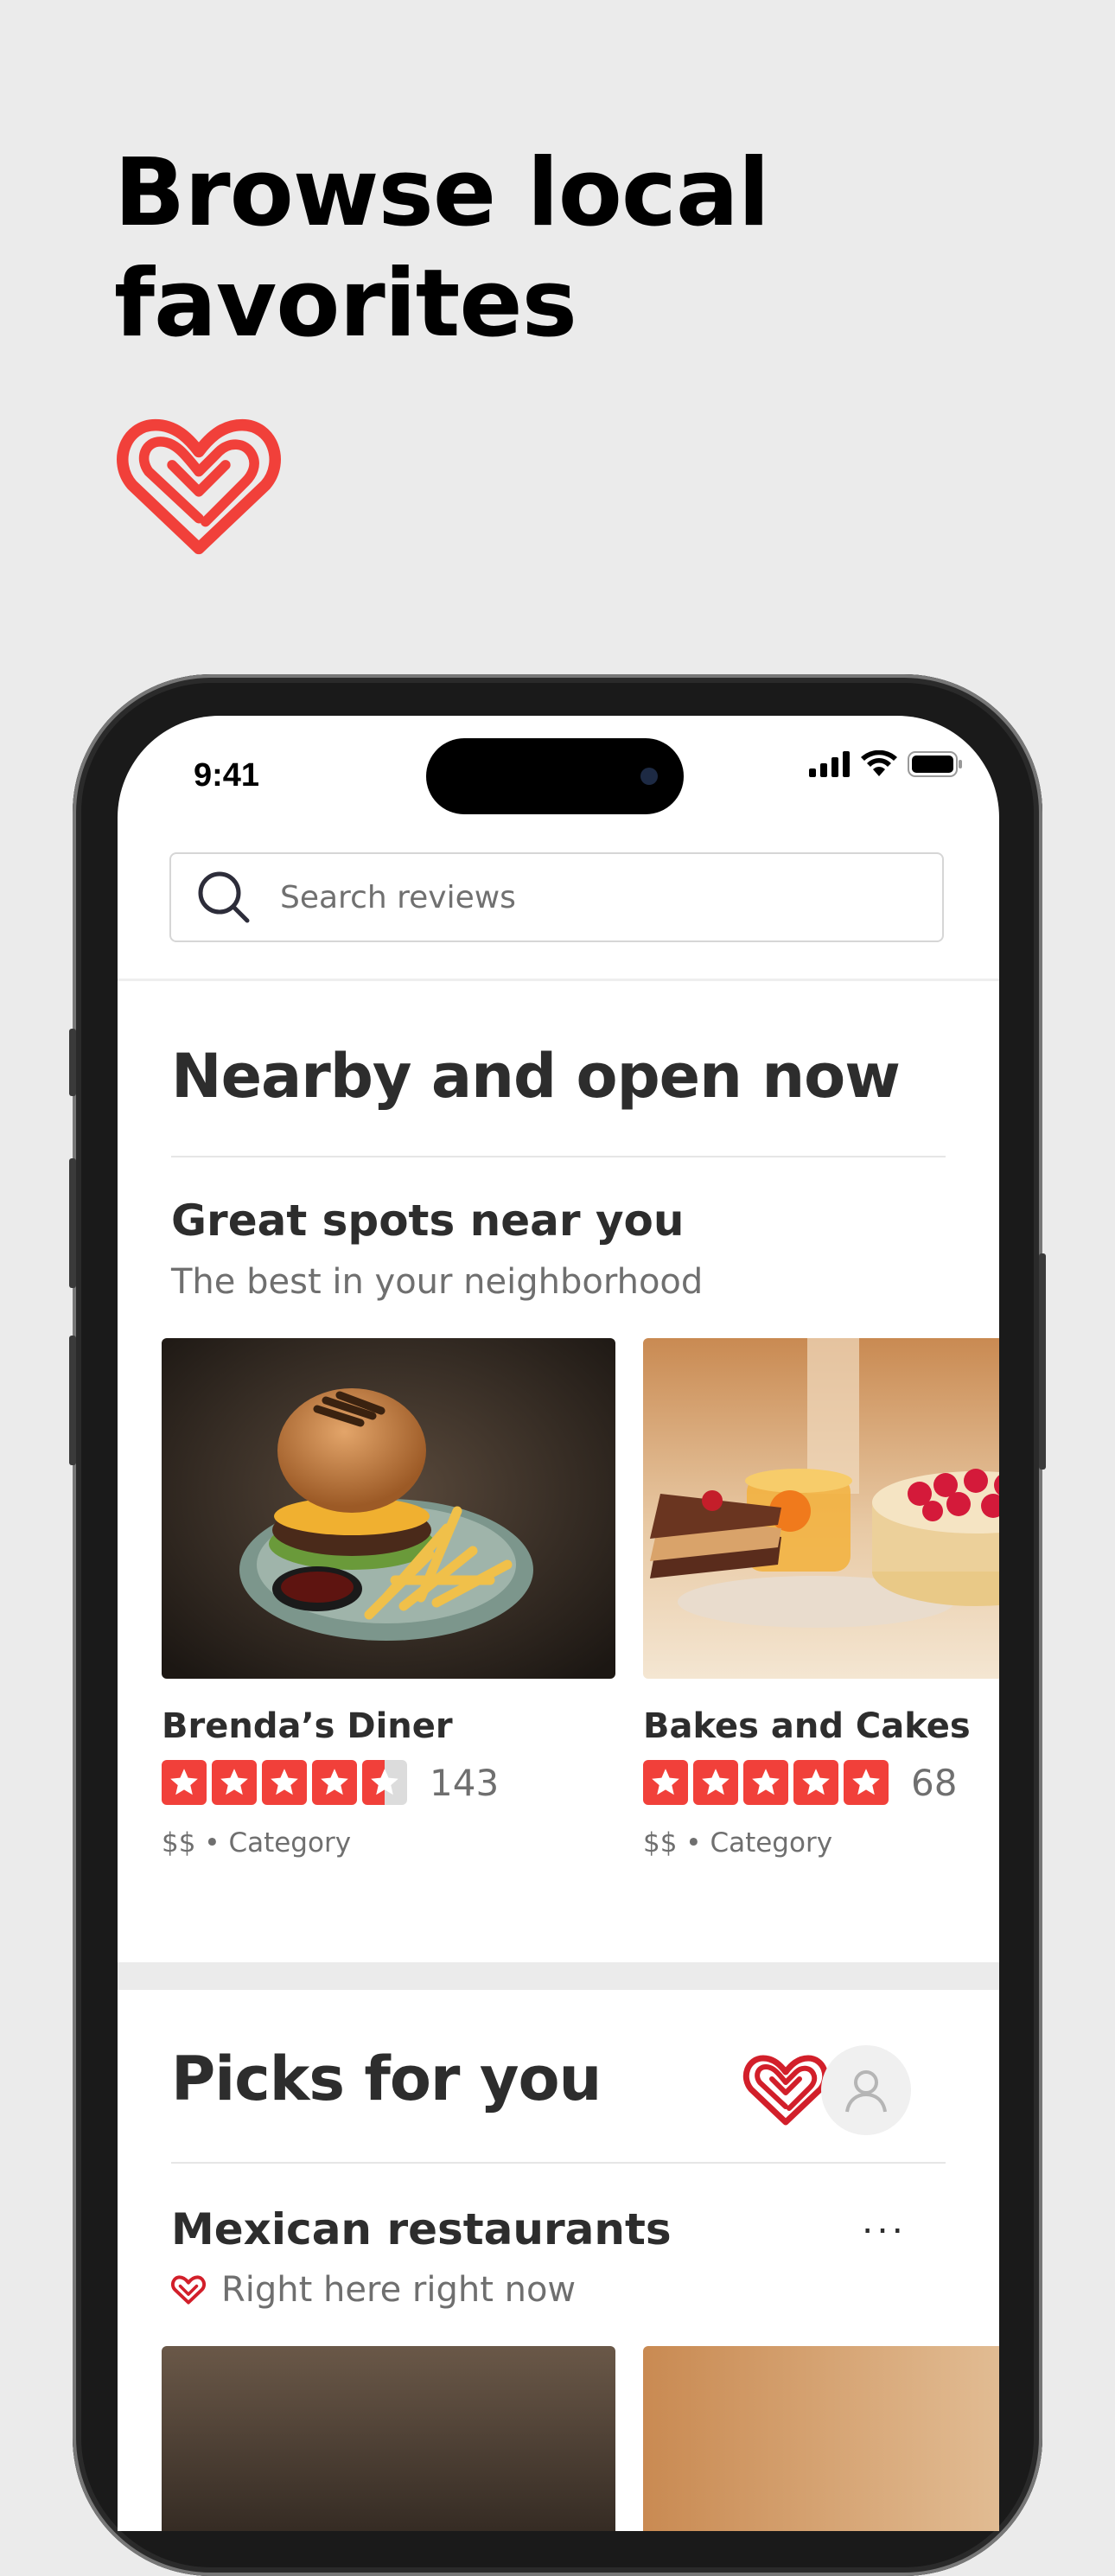  I want to click on subsection-caption-row: Right here right now, so click(373, 2290).